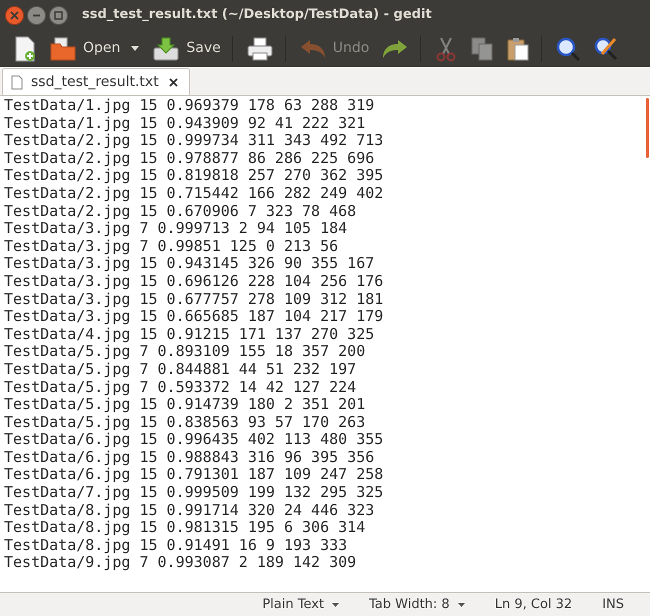 The height and width of the screenshot is (616, 650). What do you see at coordinates (194, 299) in the screenshot?
I see `text-line: TestData/3.jpg 15 0.677757 278 109 312 181` at bounding box center [194, 299].